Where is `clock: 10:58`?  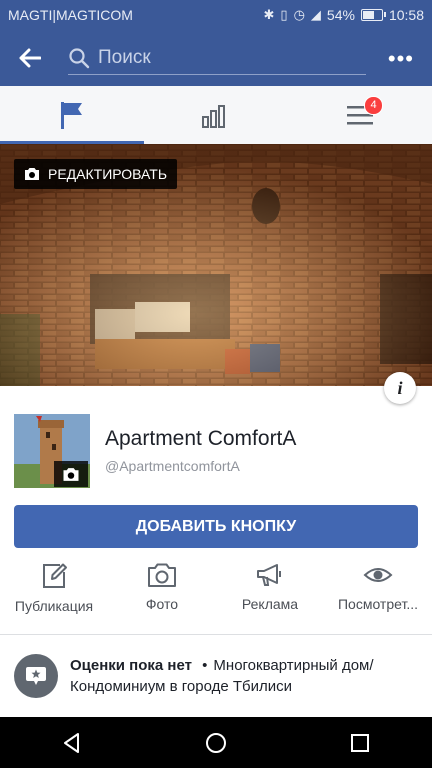 clock: 10:58 is located at coordinates (406, 15).